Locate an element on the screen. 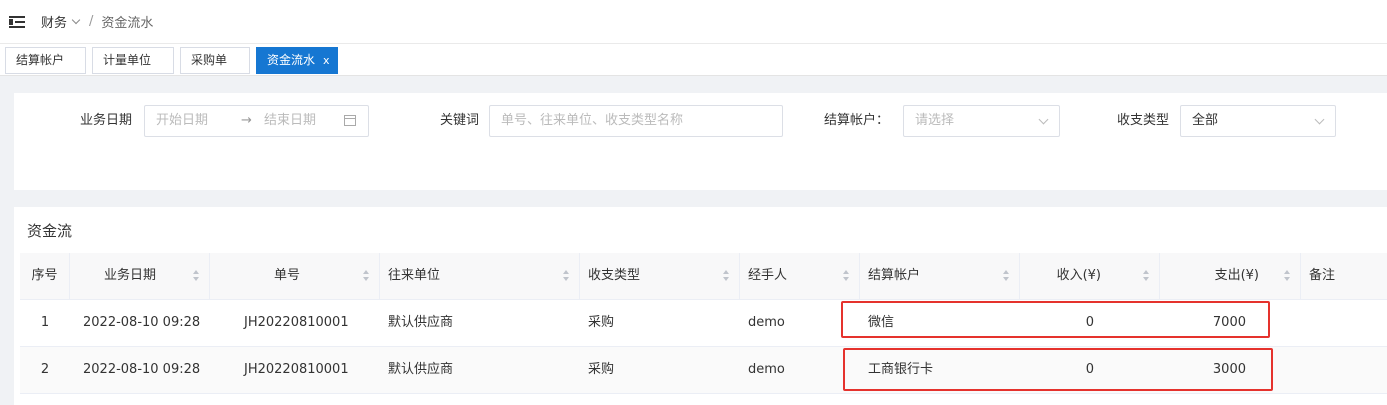 This screenshot has width=1387, height=405. col-handler-label: 经手人 is located at coordinates (768, 275).